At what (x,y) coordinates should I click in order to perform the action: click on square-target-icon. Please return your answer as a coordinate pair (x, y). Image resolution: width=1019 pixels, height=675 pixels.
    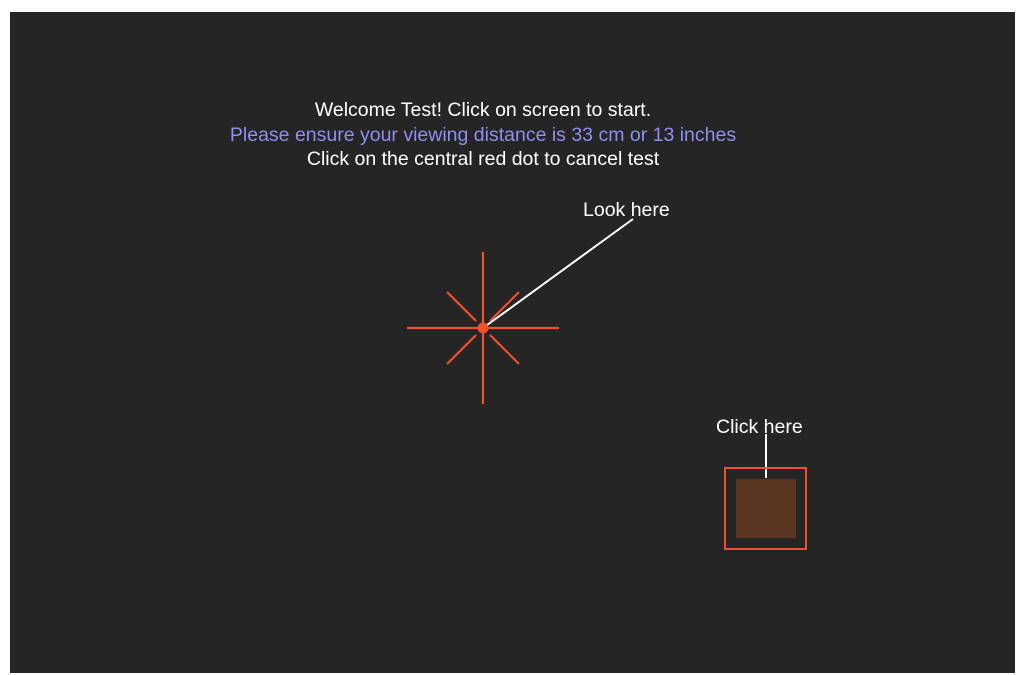
    Looking at the image, I should click on (765, 508).